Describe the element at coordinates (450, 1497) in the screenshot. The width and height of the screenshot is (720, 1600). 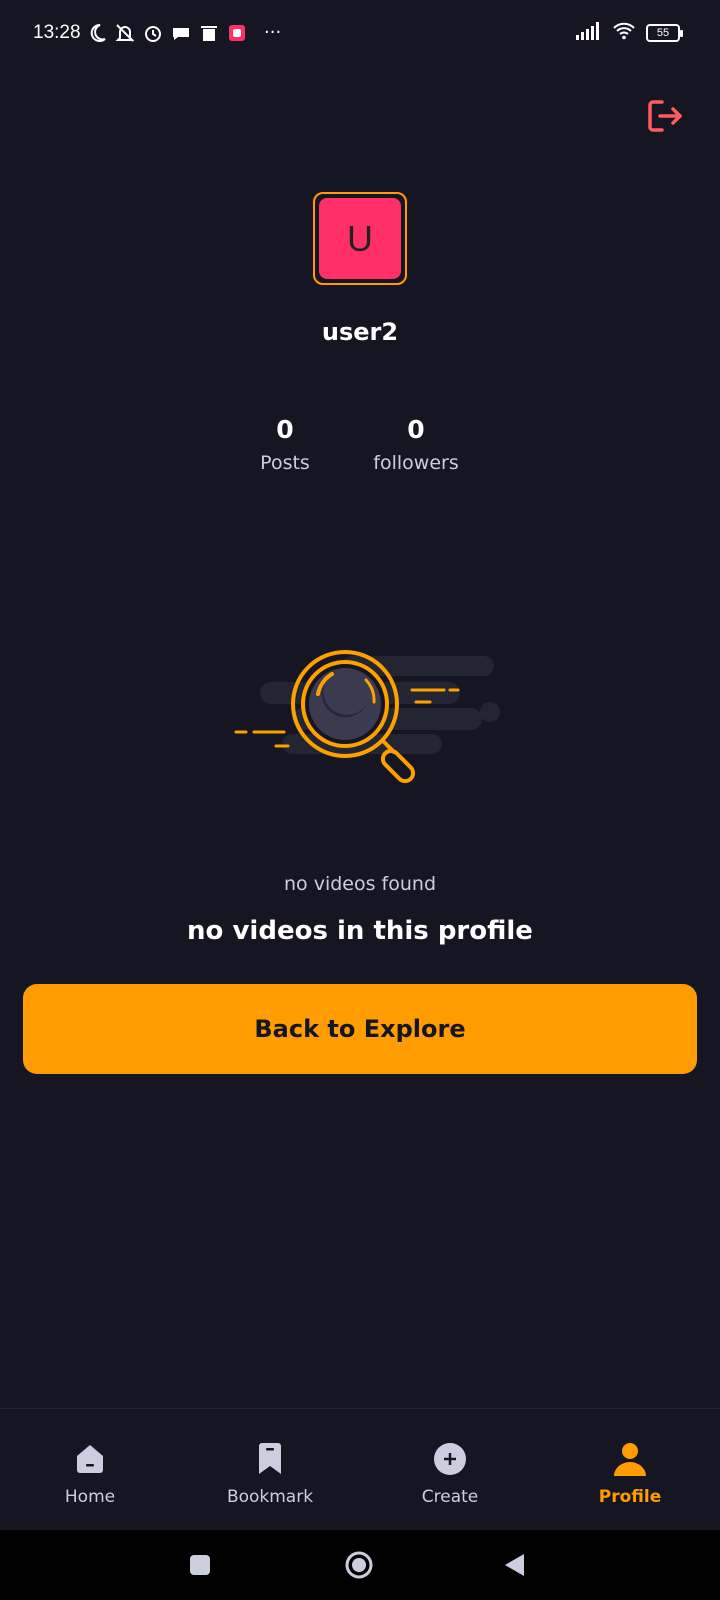
I see `tab-create-label: Create` at that location.